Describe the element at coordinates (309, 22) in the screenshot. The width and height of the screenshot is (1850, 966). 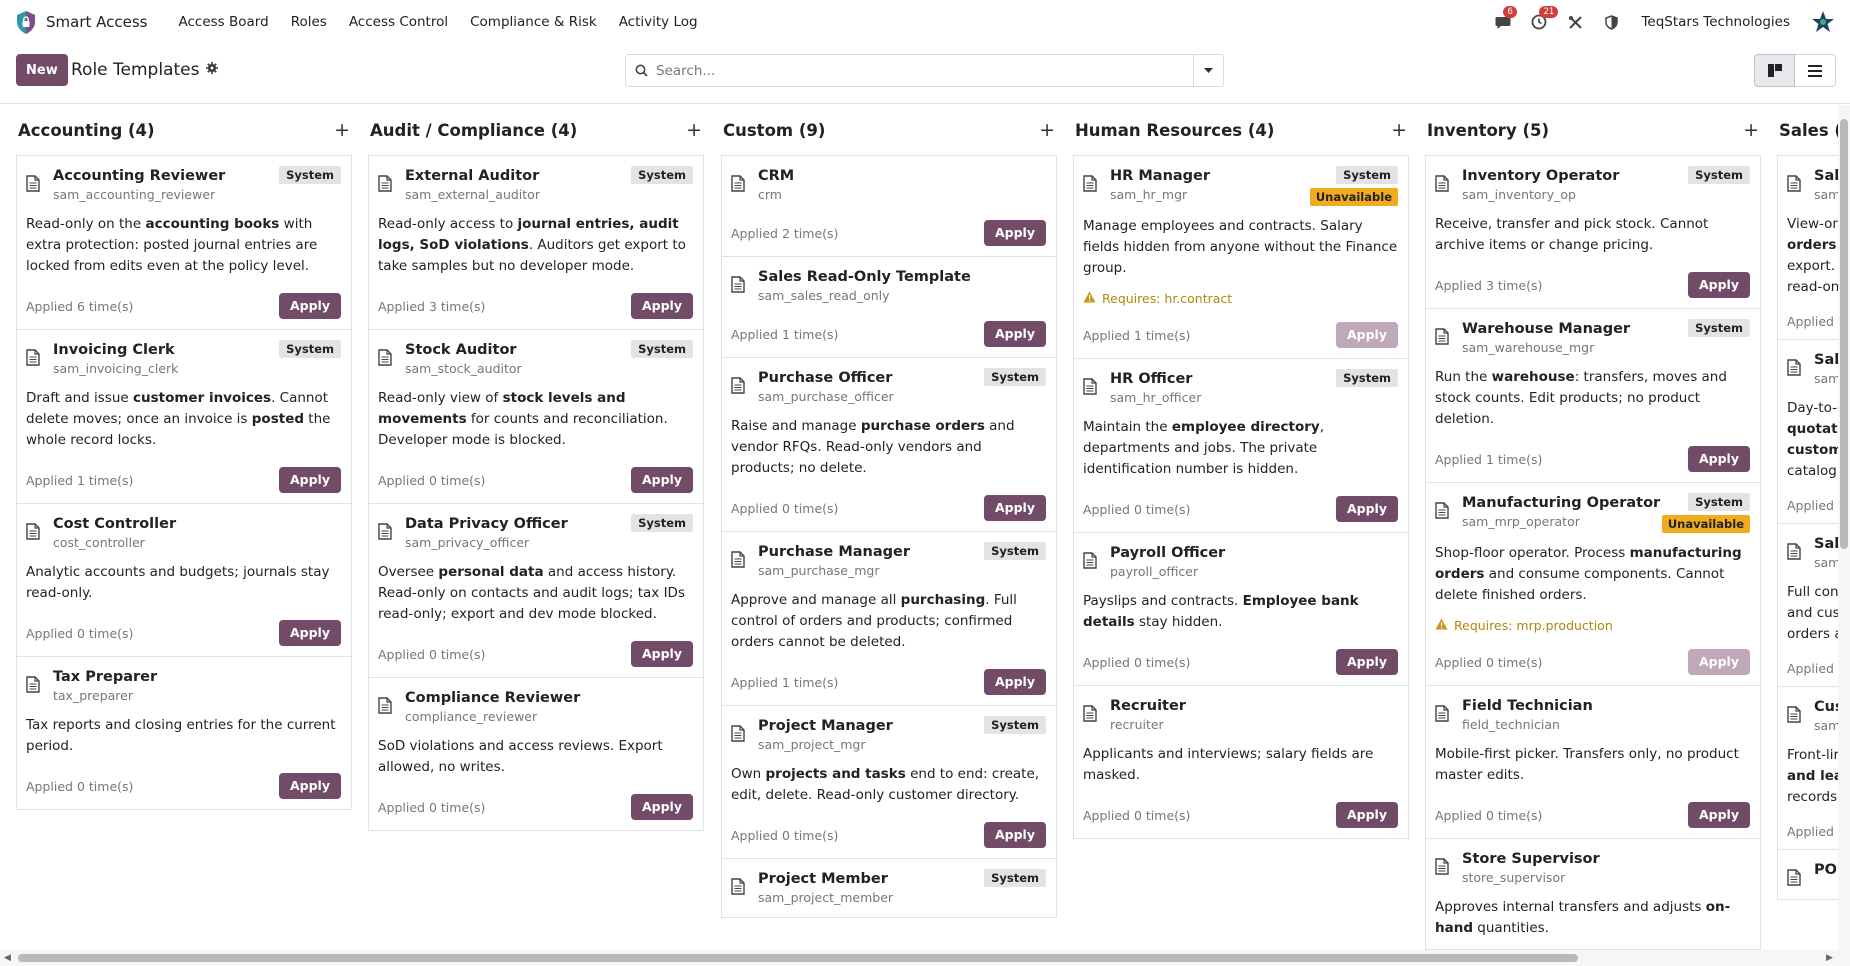
I see `menu-roles: Roles` at that location.